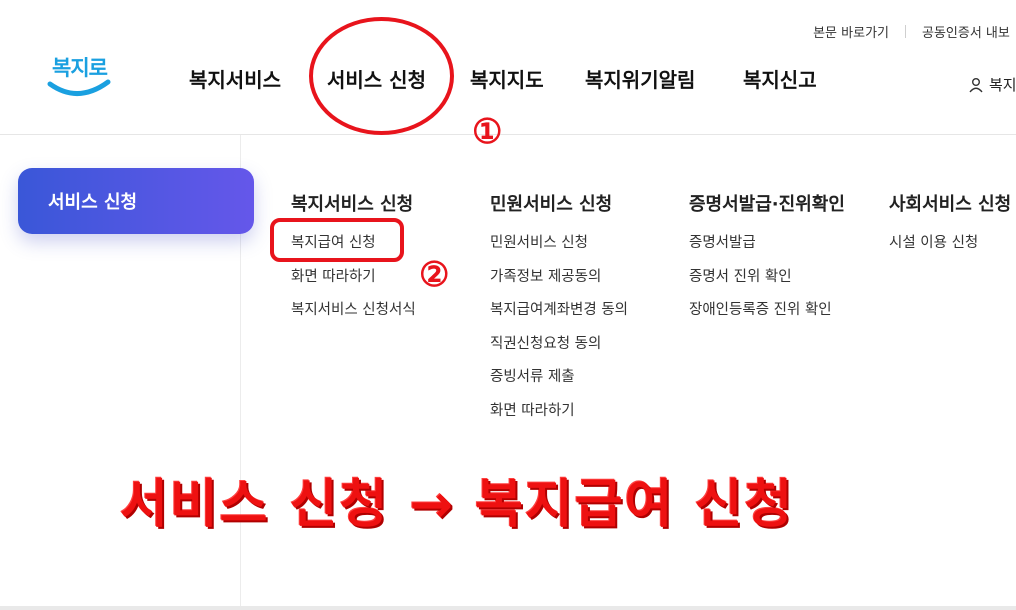 Image resolution: width=1016 pixels, height=610 pixels. I want to click on divider, so click(905, 31).